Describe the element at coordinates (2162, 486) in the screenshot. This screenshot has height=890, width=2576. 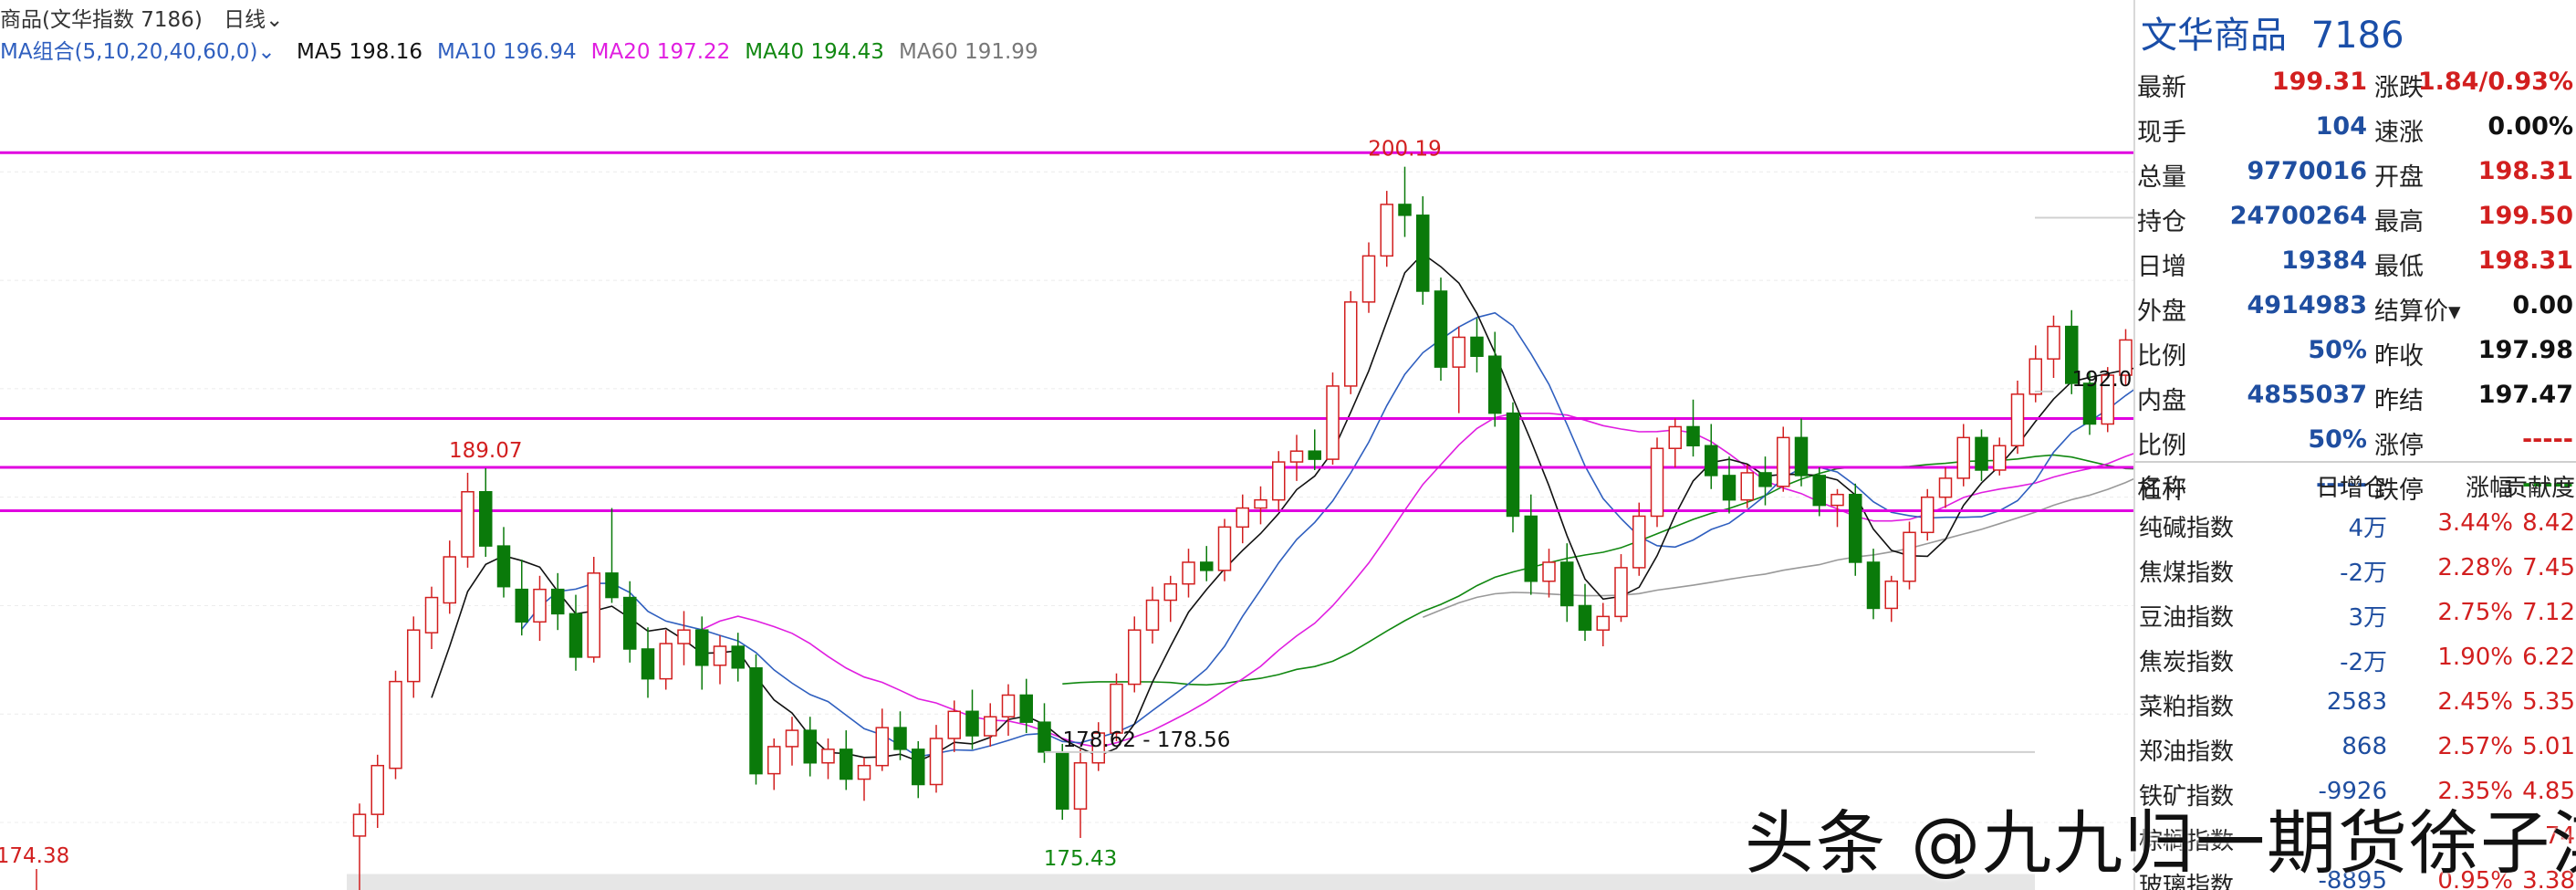
I see `col-name: 名称` at that location.